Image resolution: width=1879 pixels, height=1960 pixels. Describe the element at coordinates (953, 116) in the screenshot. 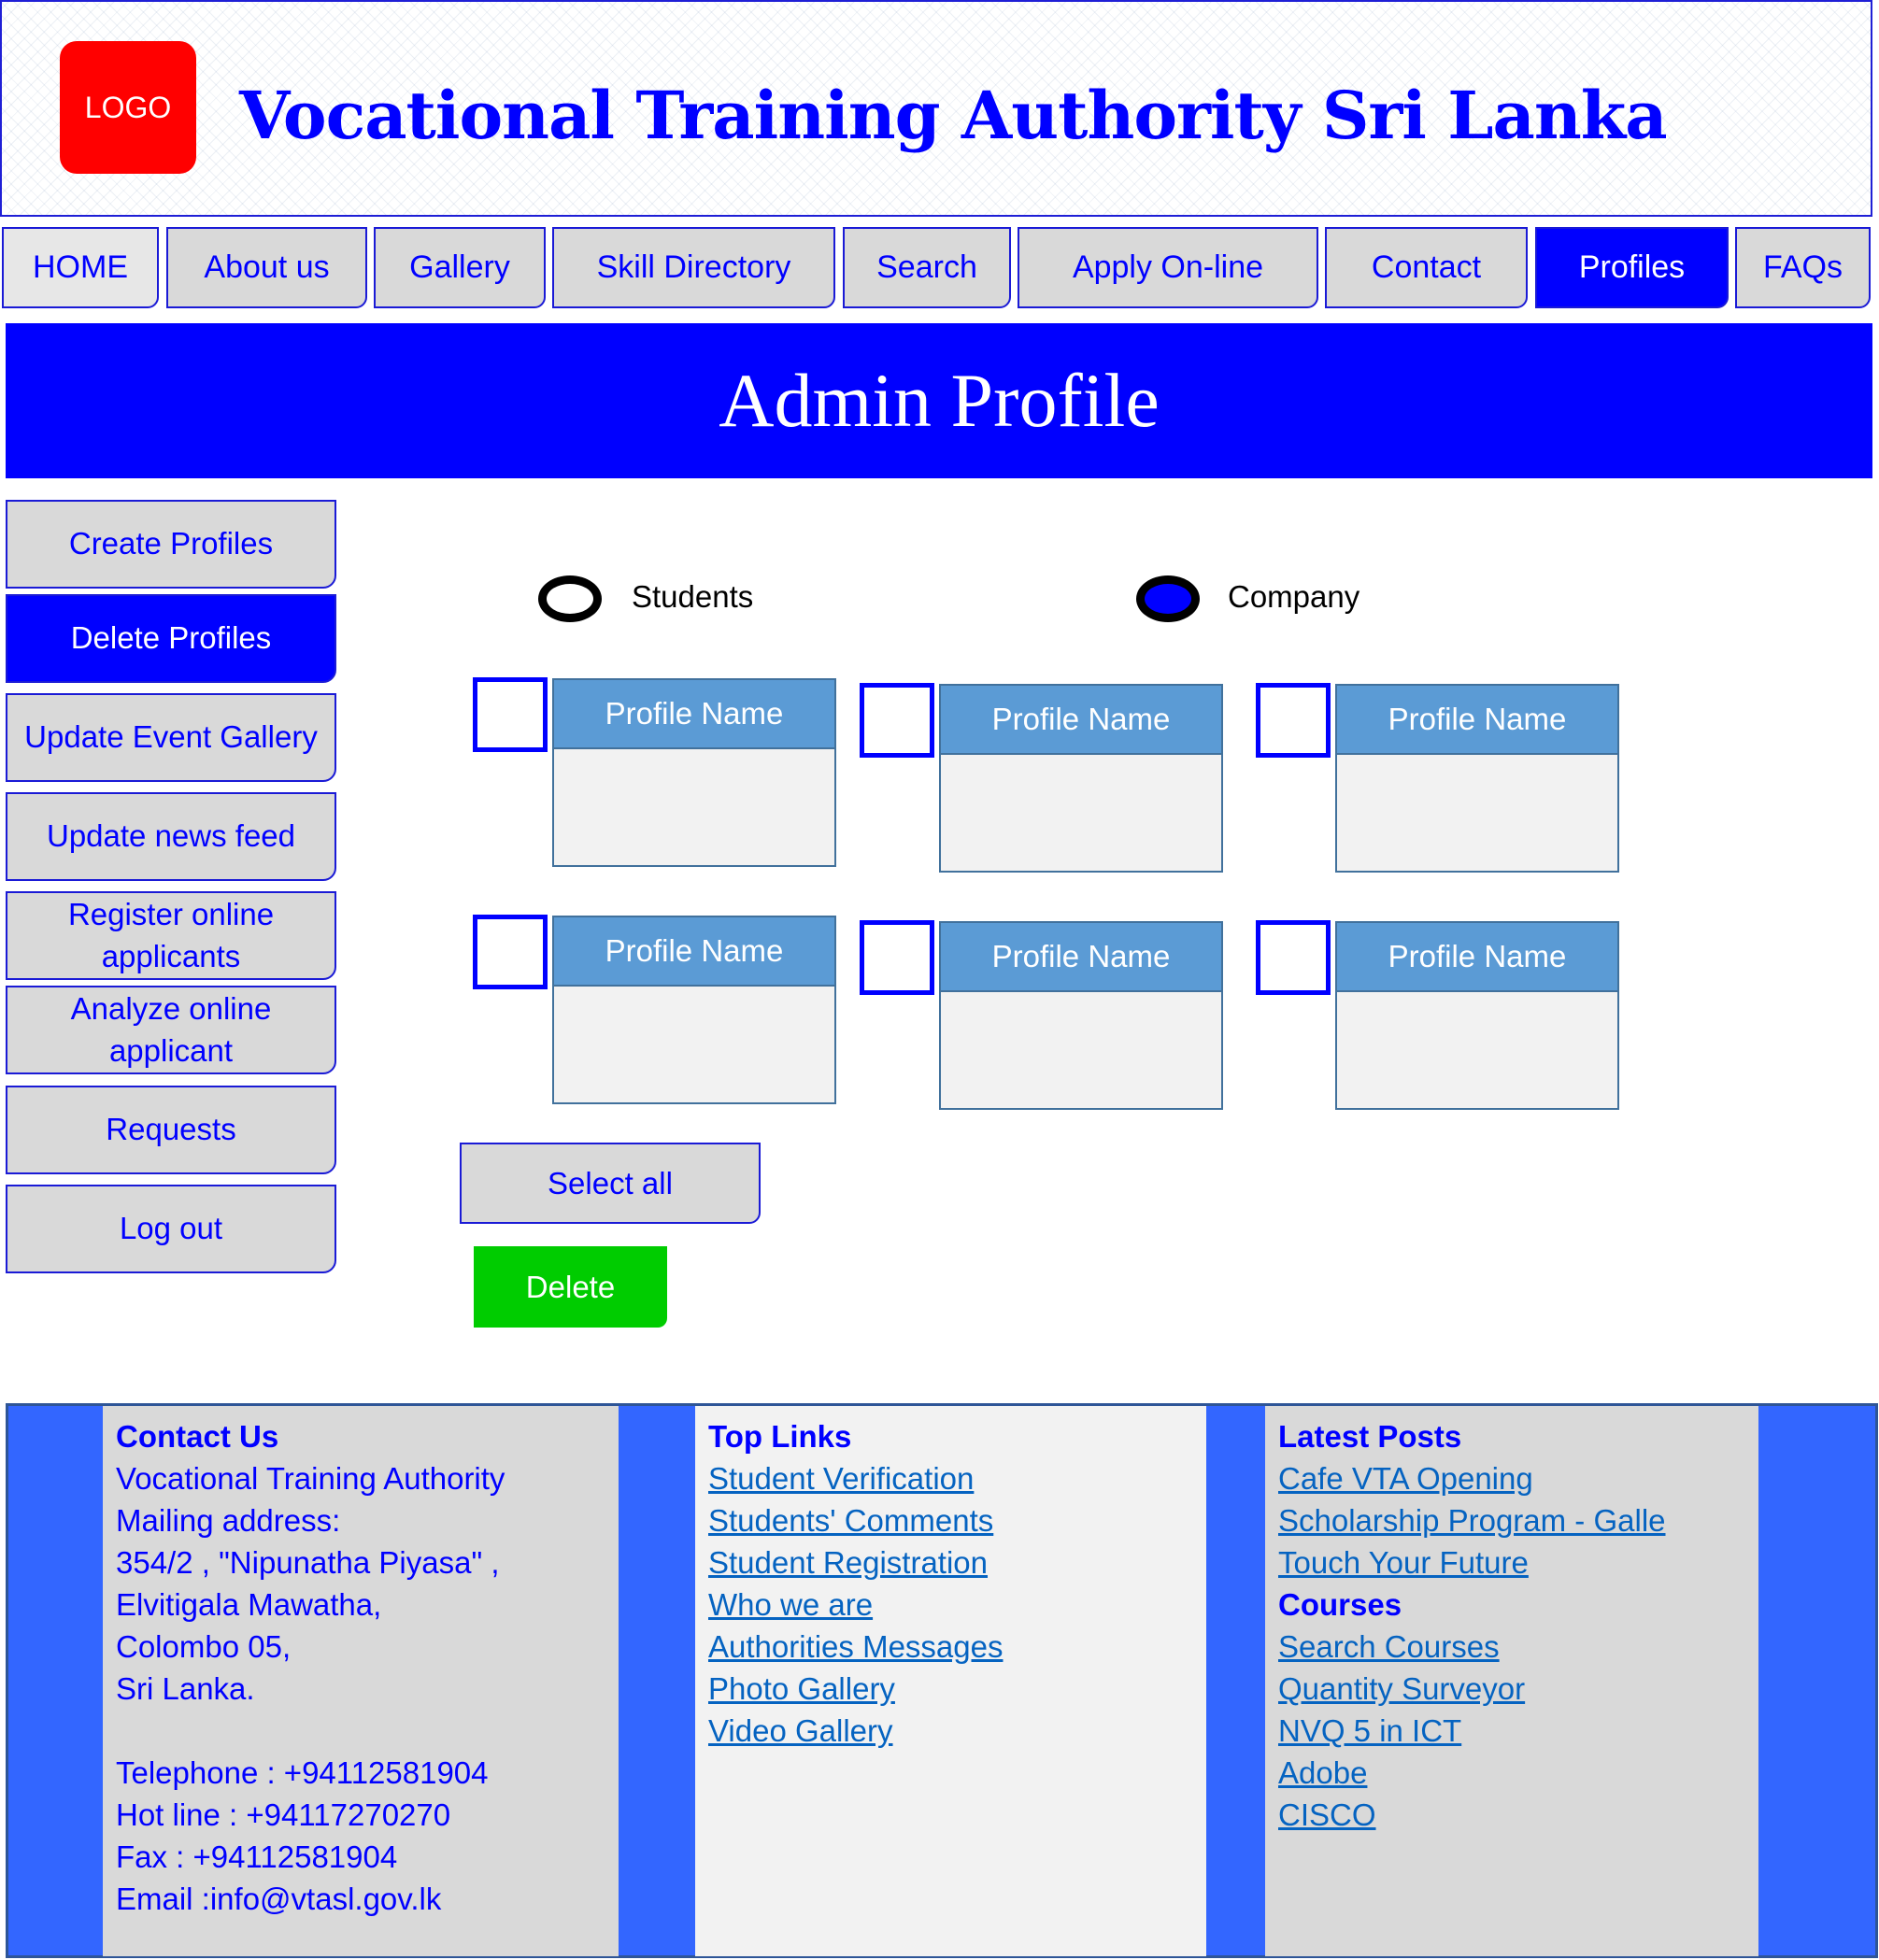

I see `site-title: Vocational Training Authority Sri Lanka` at that location.